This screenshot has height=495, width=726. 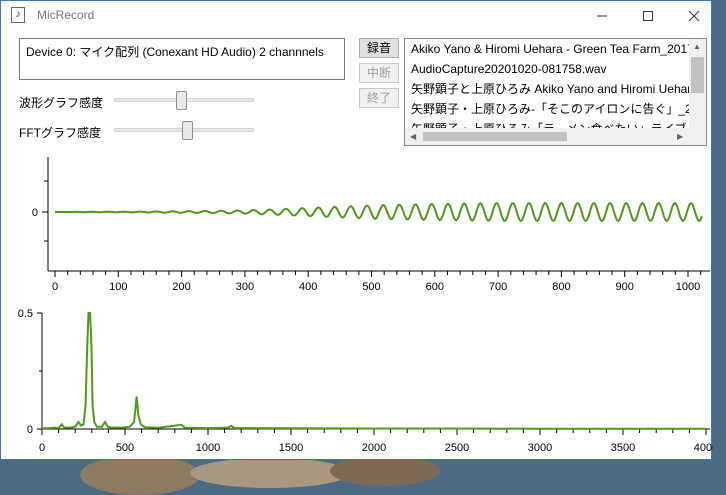 I want to click on maximize-icon, so click(x=648, y=16).